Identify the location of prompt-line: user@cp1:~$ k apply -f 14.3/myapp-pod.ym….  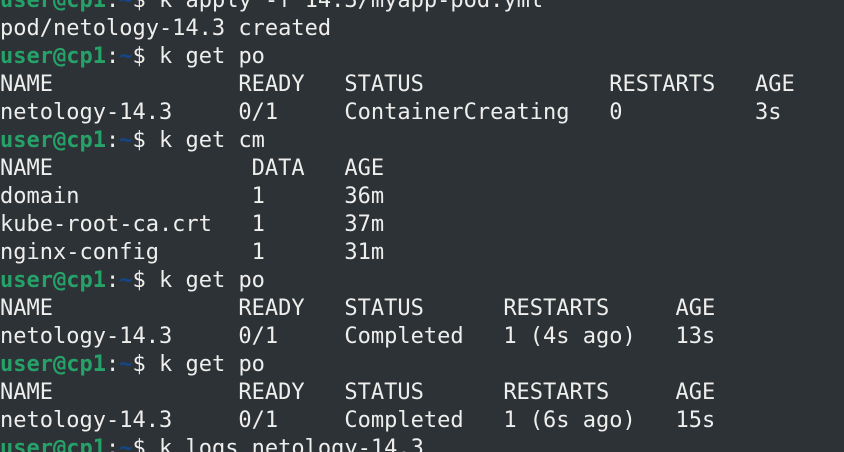
(397, 7).